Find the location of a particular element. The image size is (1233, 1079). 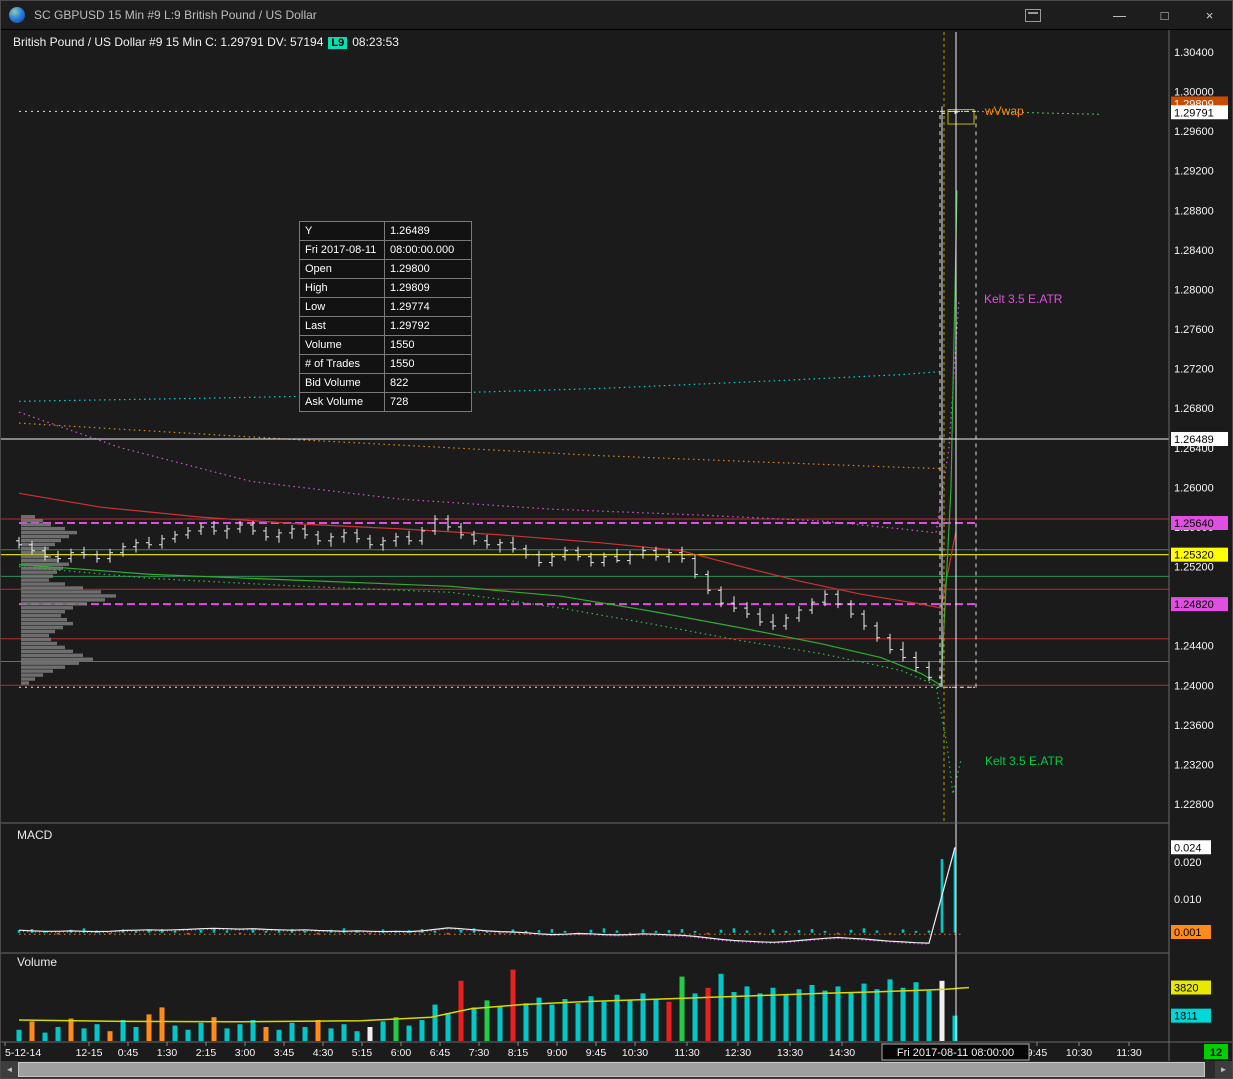

scrollbar-thumb is located at coordinates (611, 1069).